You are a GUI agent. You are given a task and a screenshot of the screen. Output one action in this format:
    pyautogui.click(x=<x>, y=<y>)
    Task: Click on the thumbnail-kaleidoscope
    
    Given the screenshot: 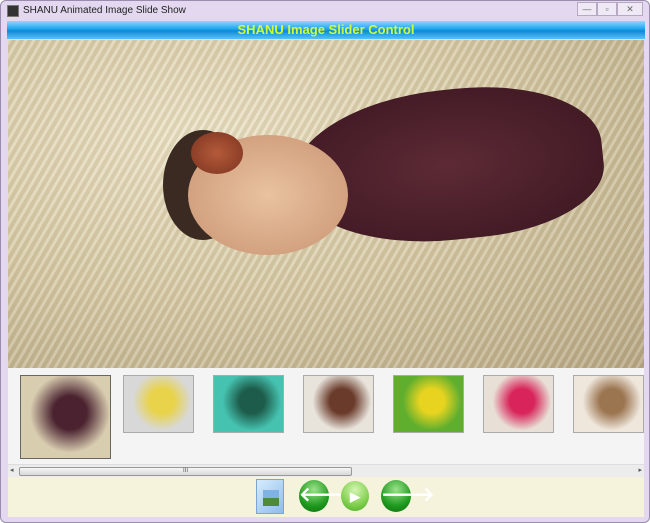 What is the action you would take?
    pyautogui.click(x=248, y=404)
    